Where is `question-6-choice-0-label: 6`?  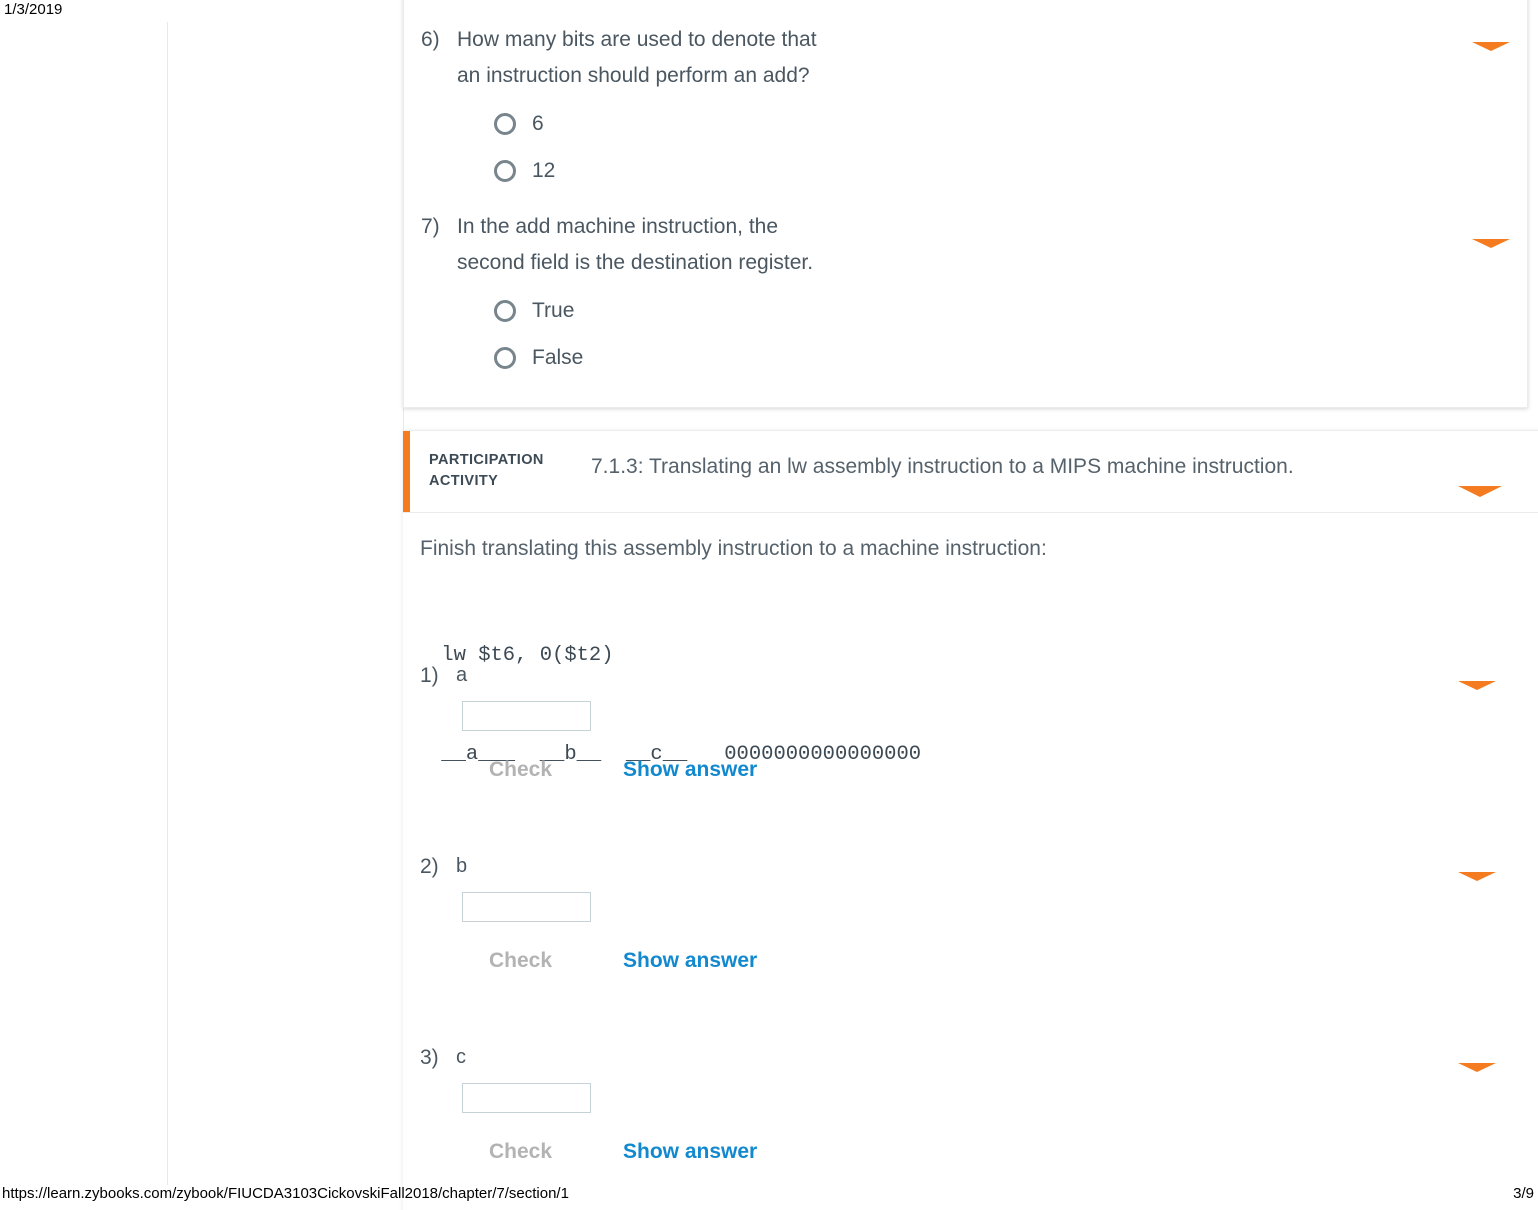 question-6-choice-0-label: 6 is located at coordinates (538, 123).